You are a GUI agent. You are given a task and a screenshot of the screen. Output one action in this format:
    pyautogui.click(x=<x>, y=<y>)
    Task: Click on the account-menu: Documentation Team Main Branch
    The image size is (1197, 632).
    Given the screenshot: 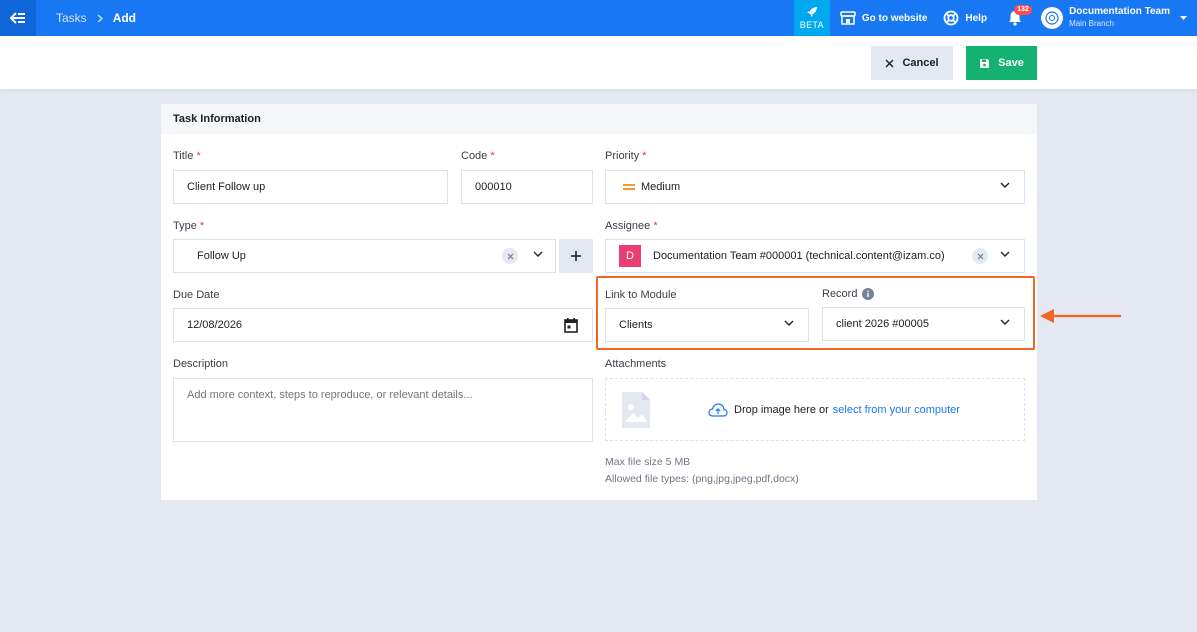 What is the action you would take?
    pyautogui.click(x=1114, y=18)
    